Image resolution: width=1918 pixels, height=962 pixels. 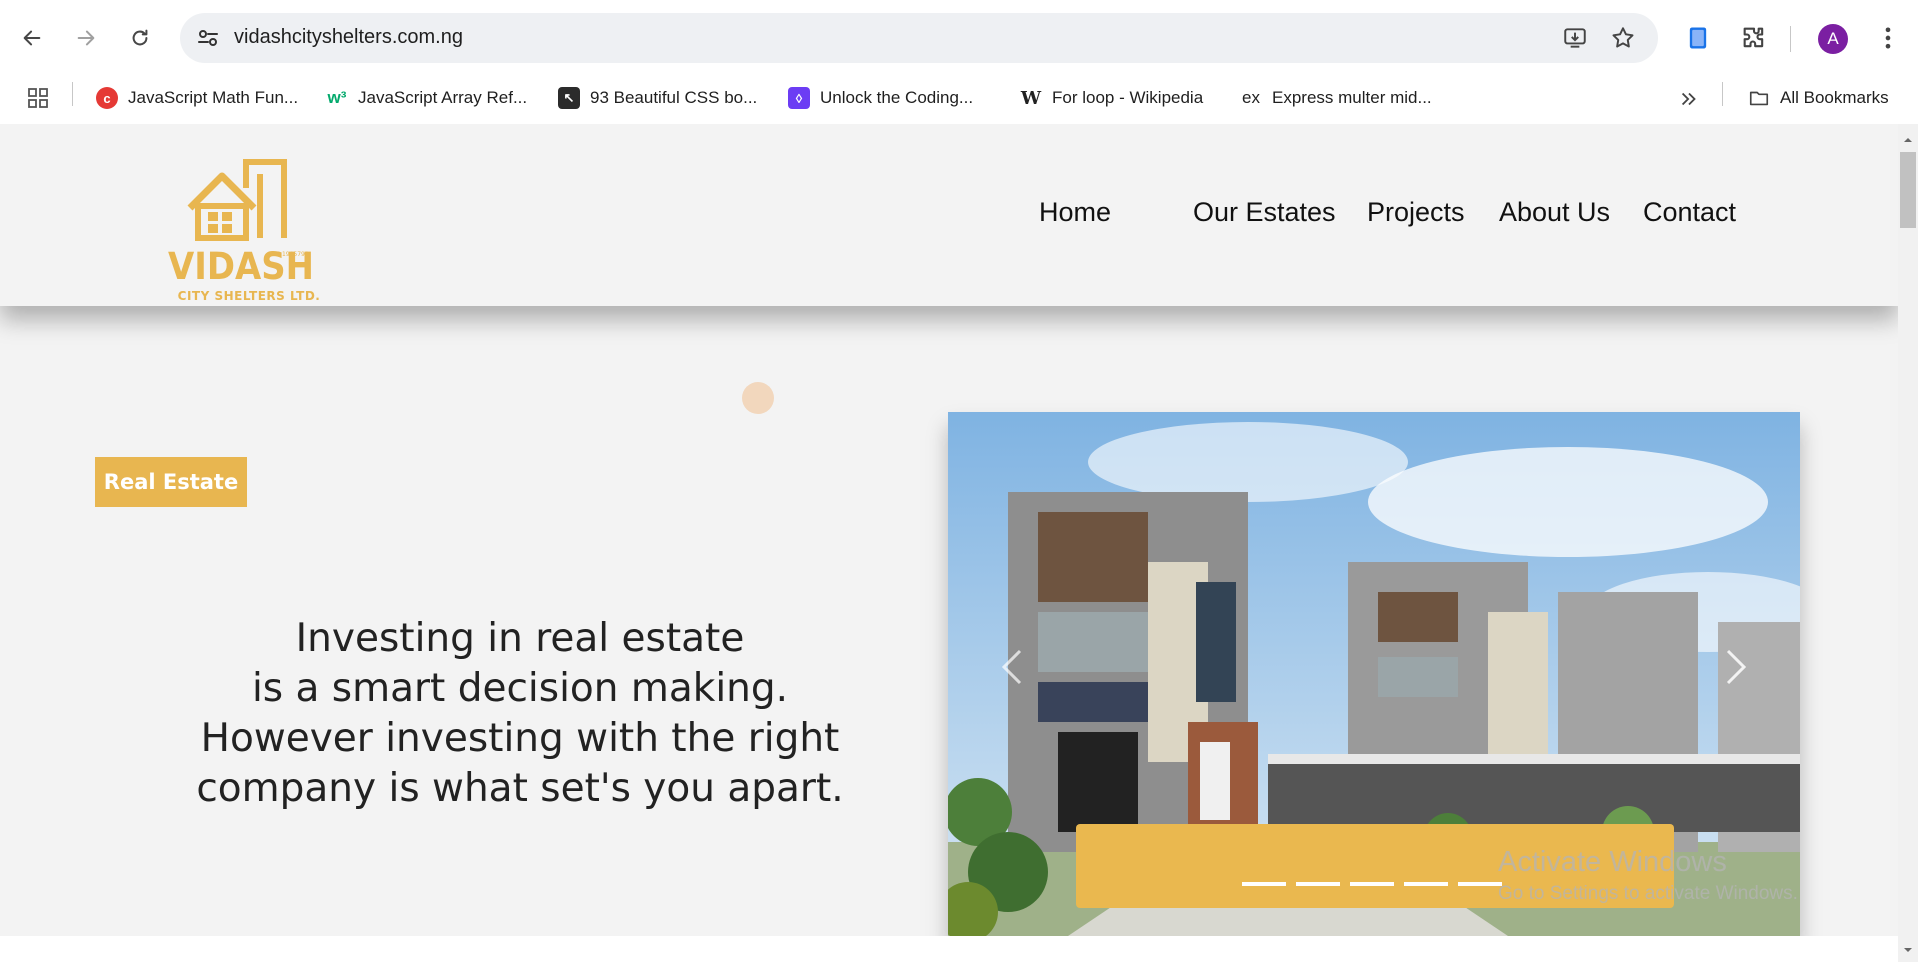 What do you see at coordinates (1648, 893) in the screenshot?
I see `watermark-subtitle: Go to Settings to activate Windows.` at bounding box center [1648, 893].